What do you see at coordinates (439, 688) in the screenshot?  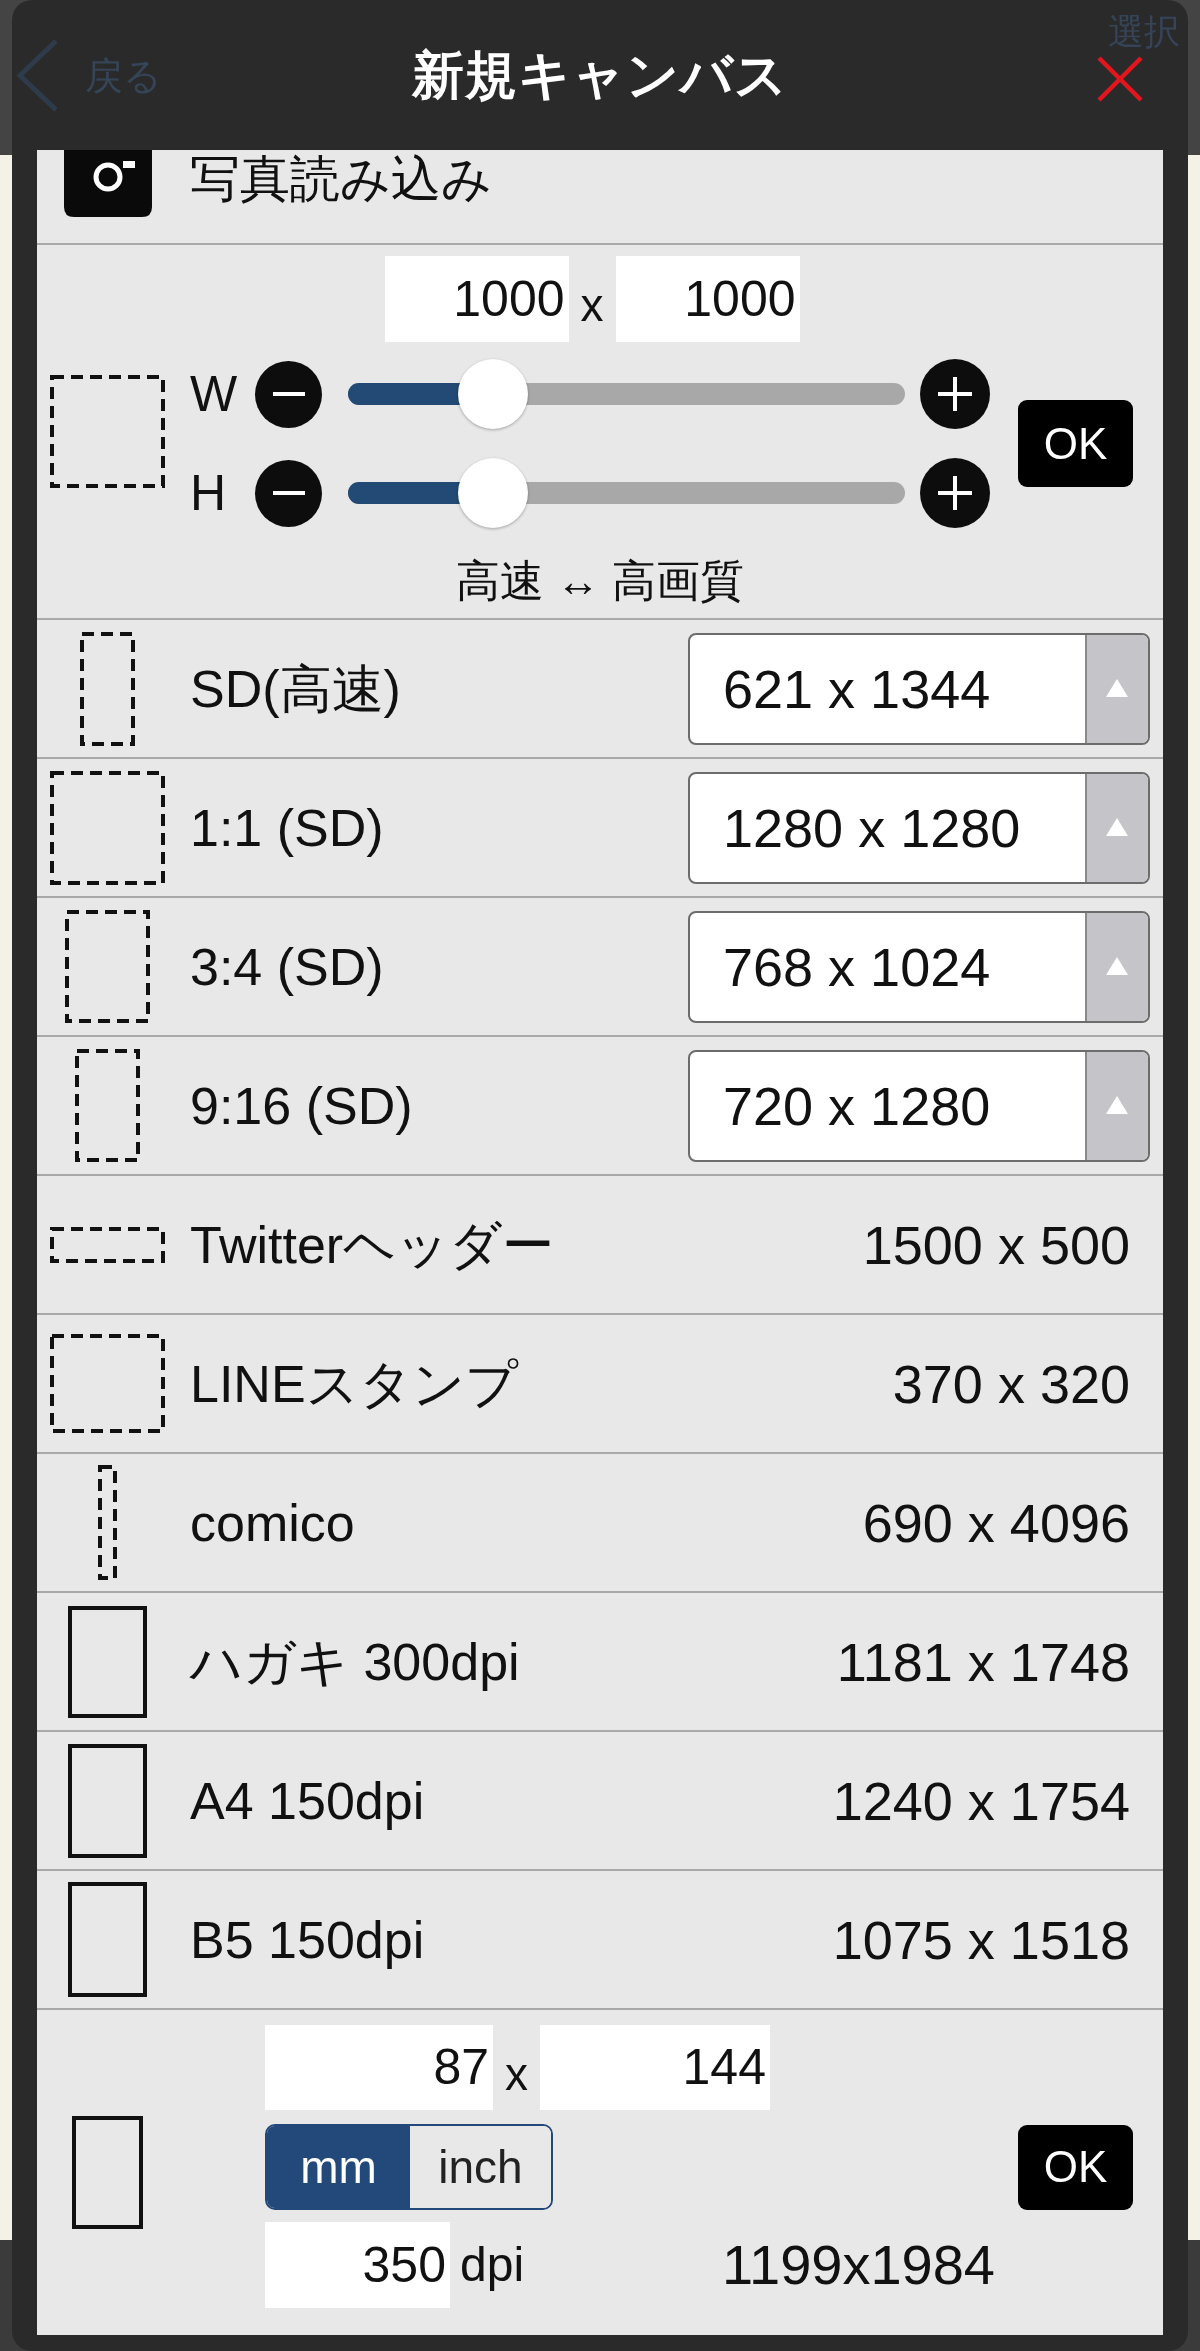 I see `preset-name: SD(高速)` at bounding box center [439, 688].